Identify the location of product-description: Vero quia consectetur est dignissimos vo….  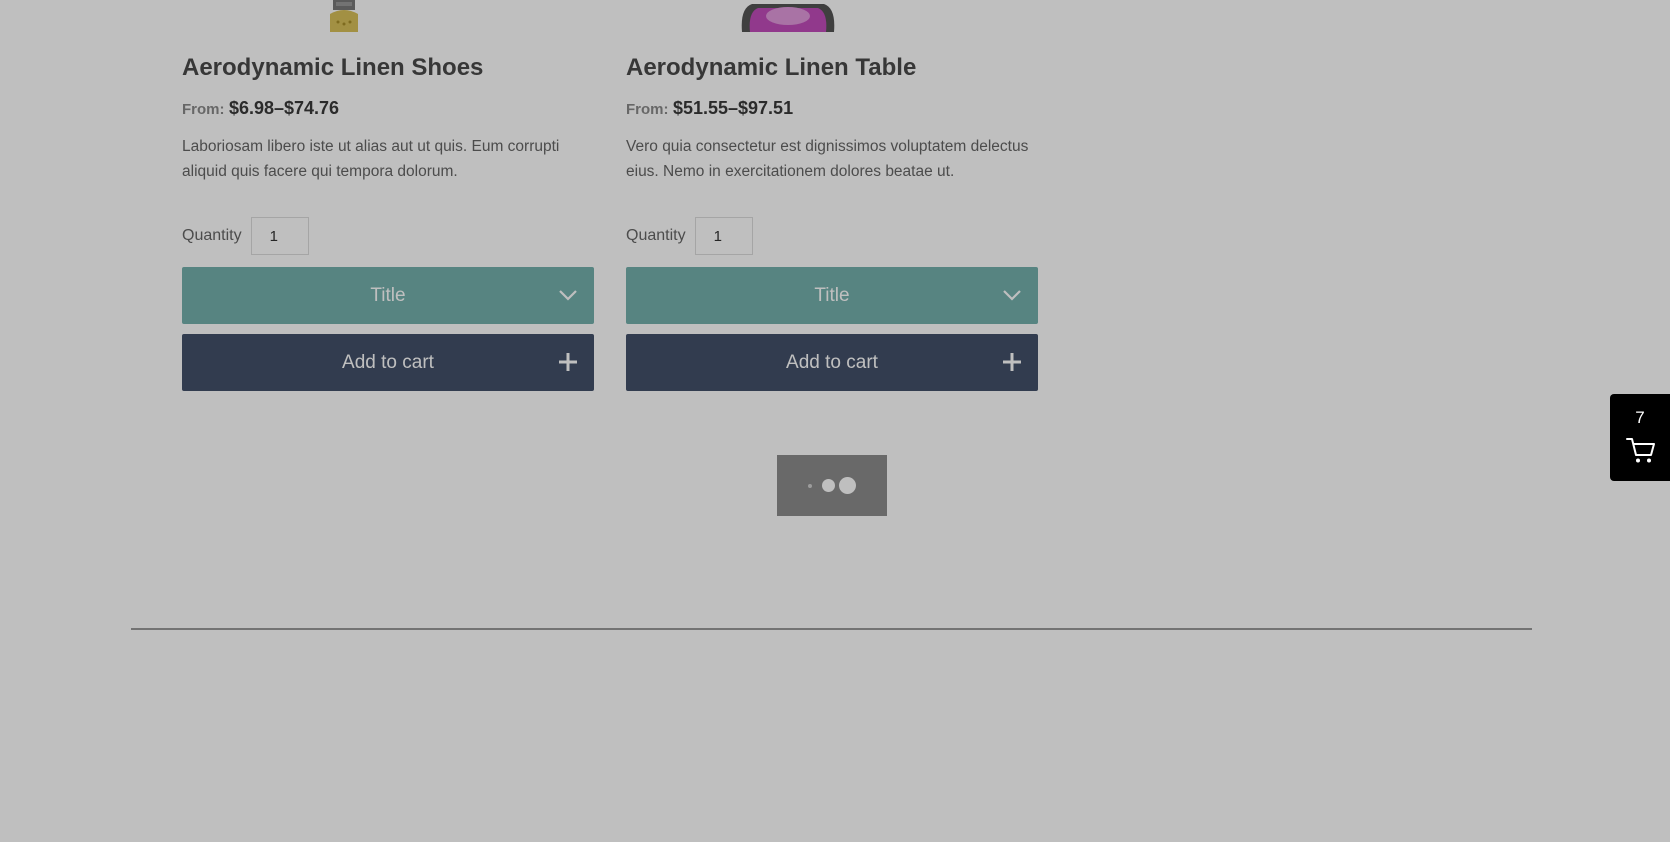
(827, 159).